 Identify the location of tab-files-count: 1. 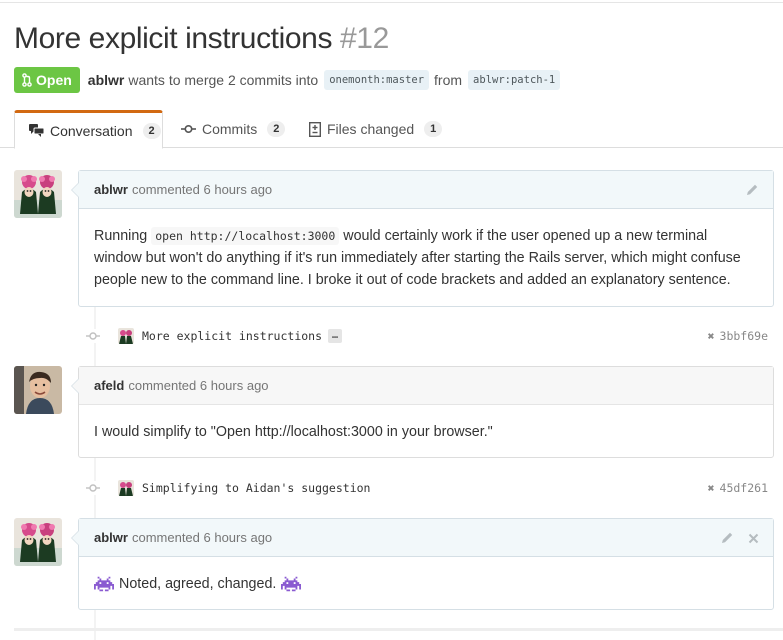
(433, 129).